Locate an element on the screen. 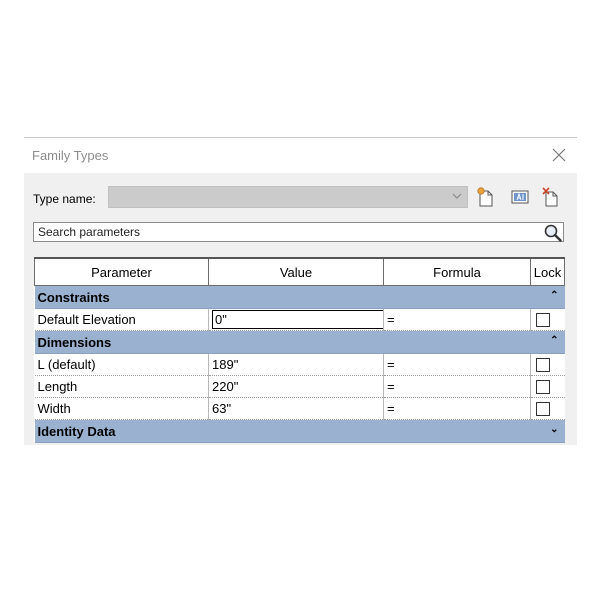 This screenshot has width=600, height=600. type-name-dropdown is located at coordinates (288, 197).